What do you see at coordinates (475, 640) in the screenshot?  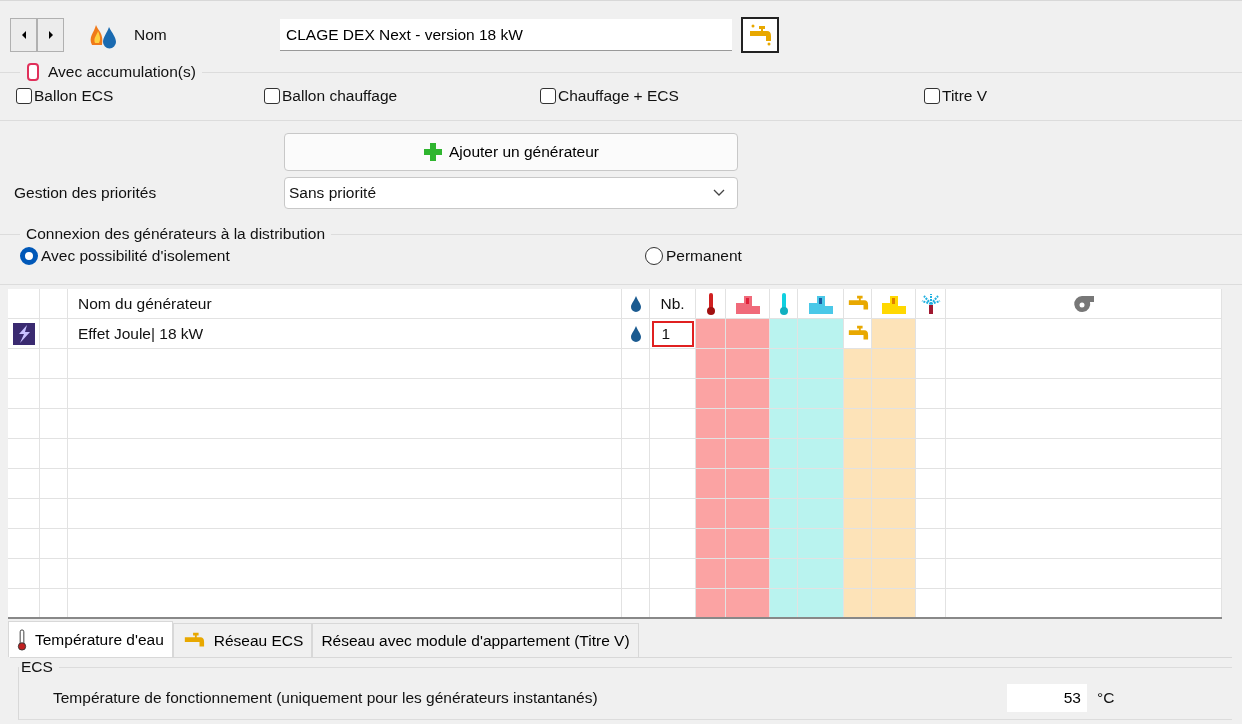 I see `tab: Réseau avec module d'appartement (Titre V)` at bounding box center [475, 640].